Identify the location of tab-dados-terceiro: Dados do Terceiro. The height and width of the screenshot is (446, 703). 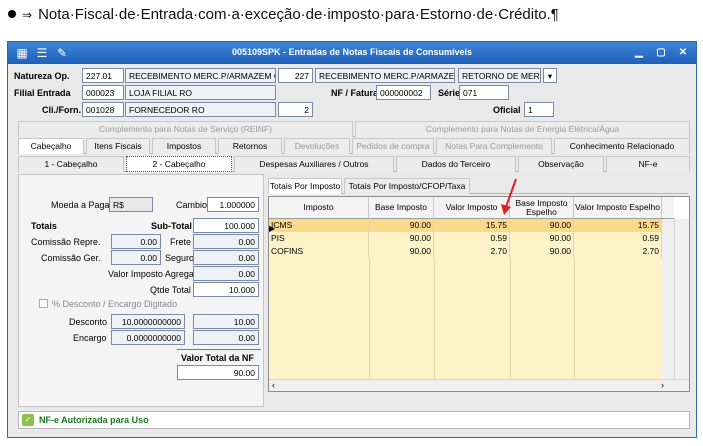
(456, 164).